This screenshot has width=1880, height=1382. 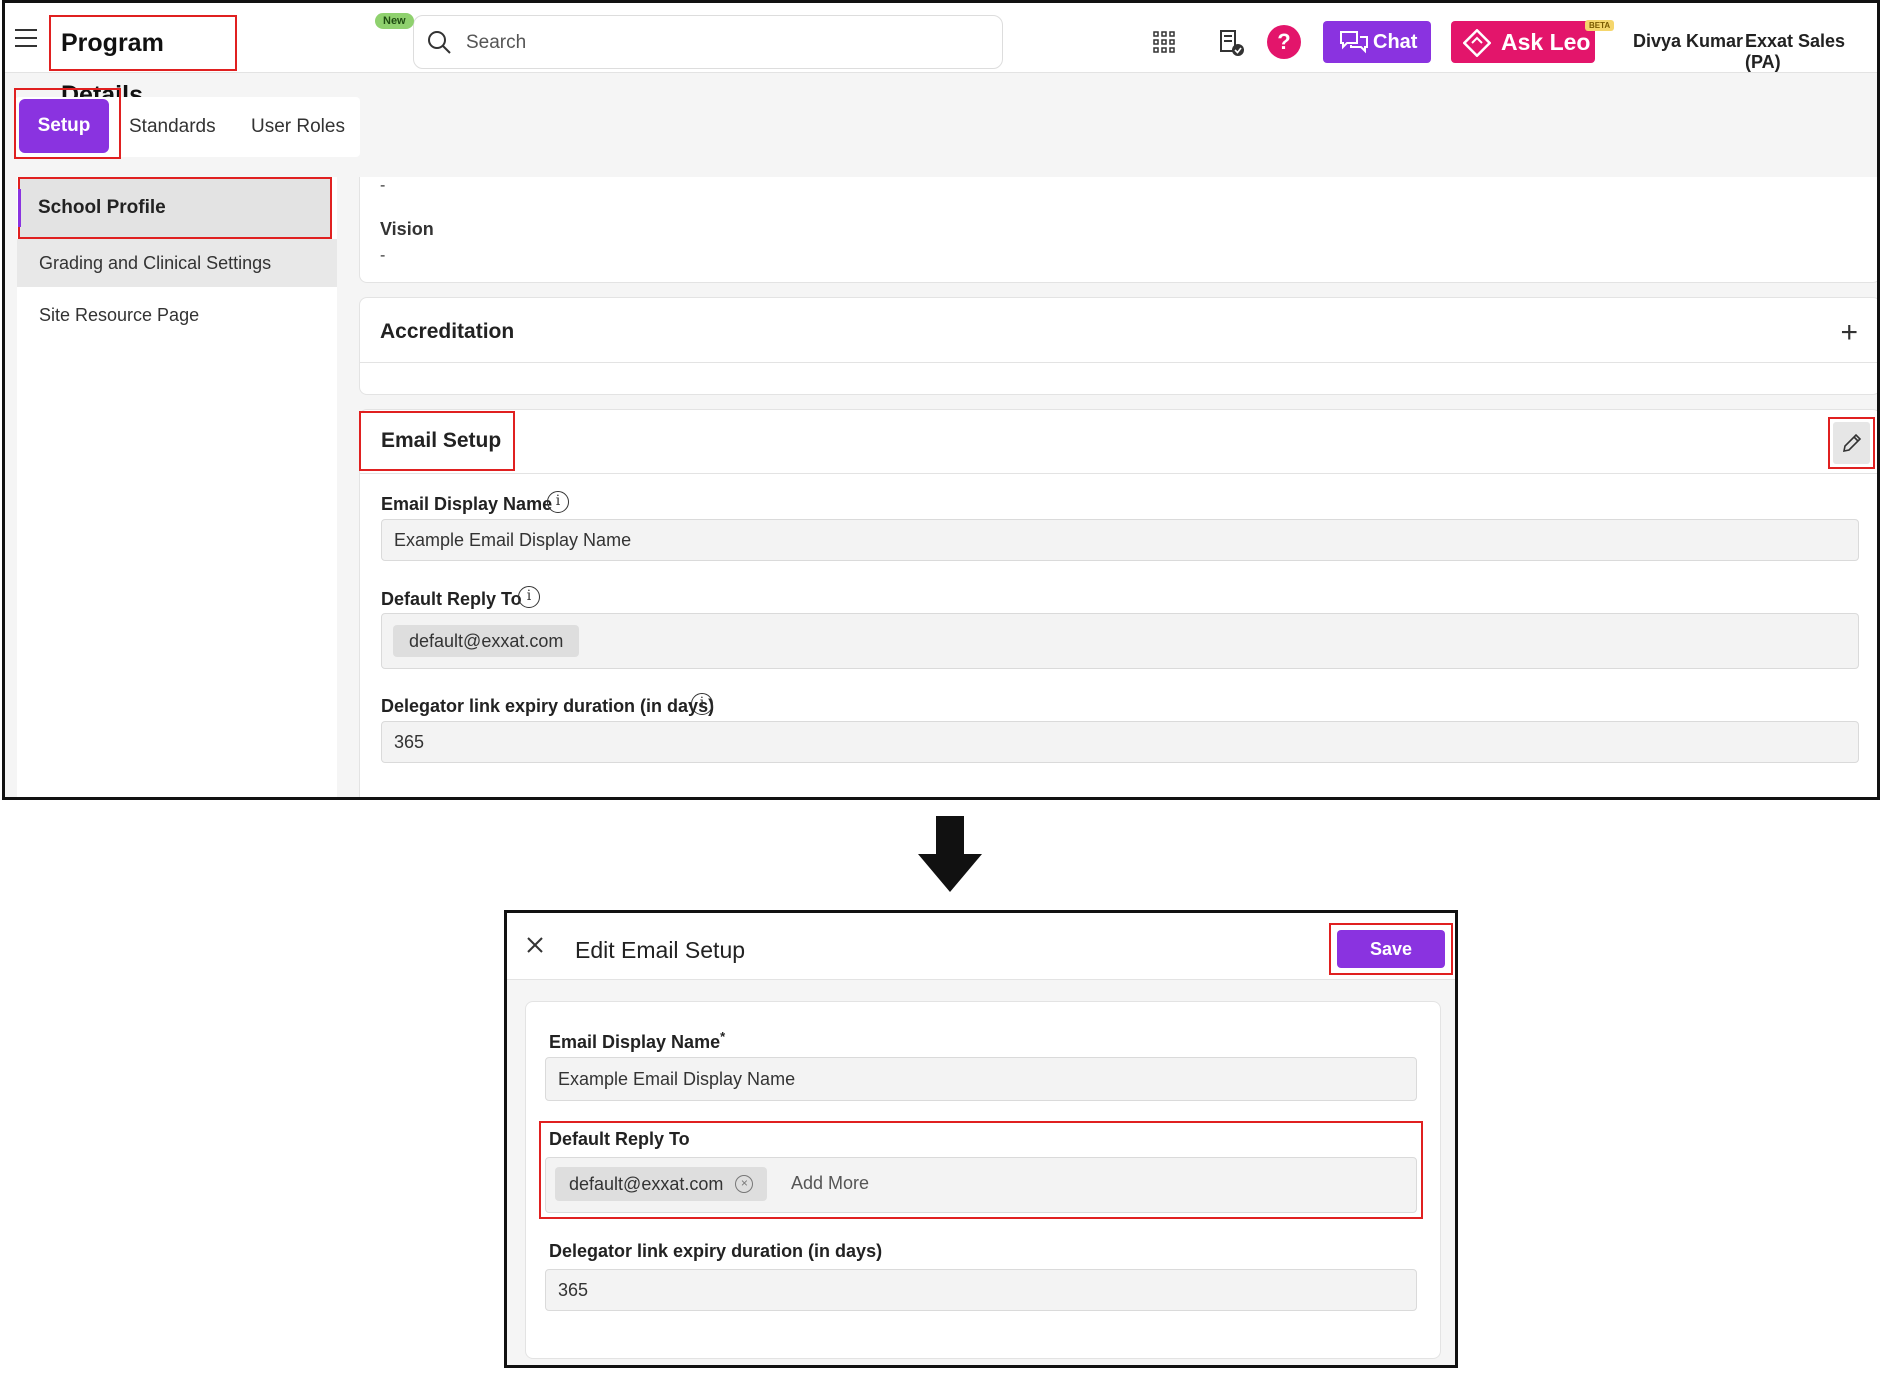 I want to click on tab-standards: Standards, so click(x=172, y=127).